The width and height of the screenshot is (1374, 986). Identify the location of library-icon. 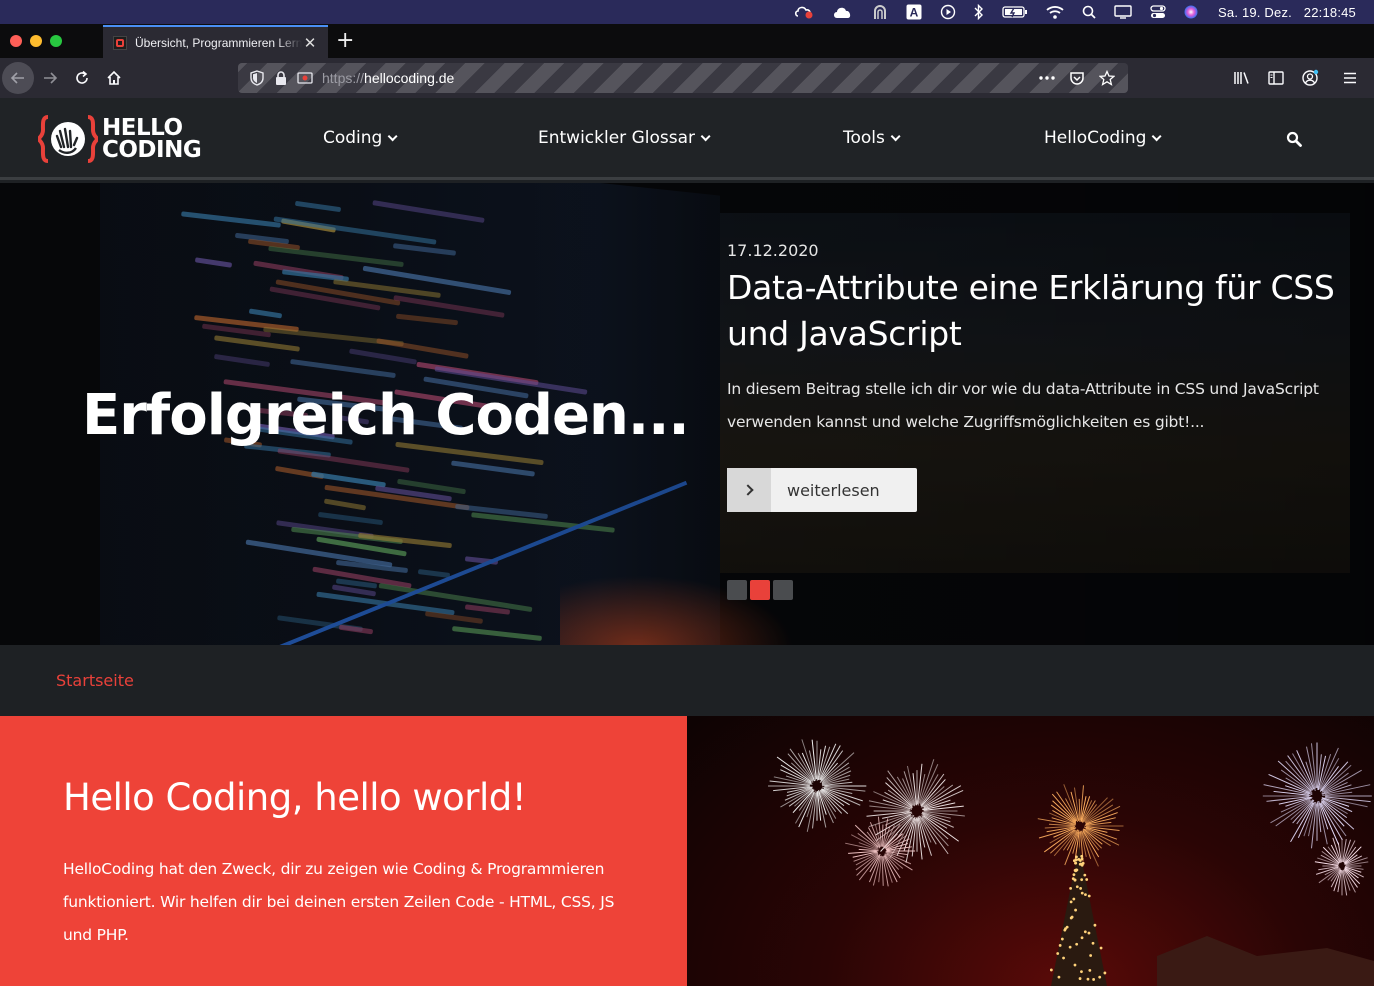
(1241, 78).